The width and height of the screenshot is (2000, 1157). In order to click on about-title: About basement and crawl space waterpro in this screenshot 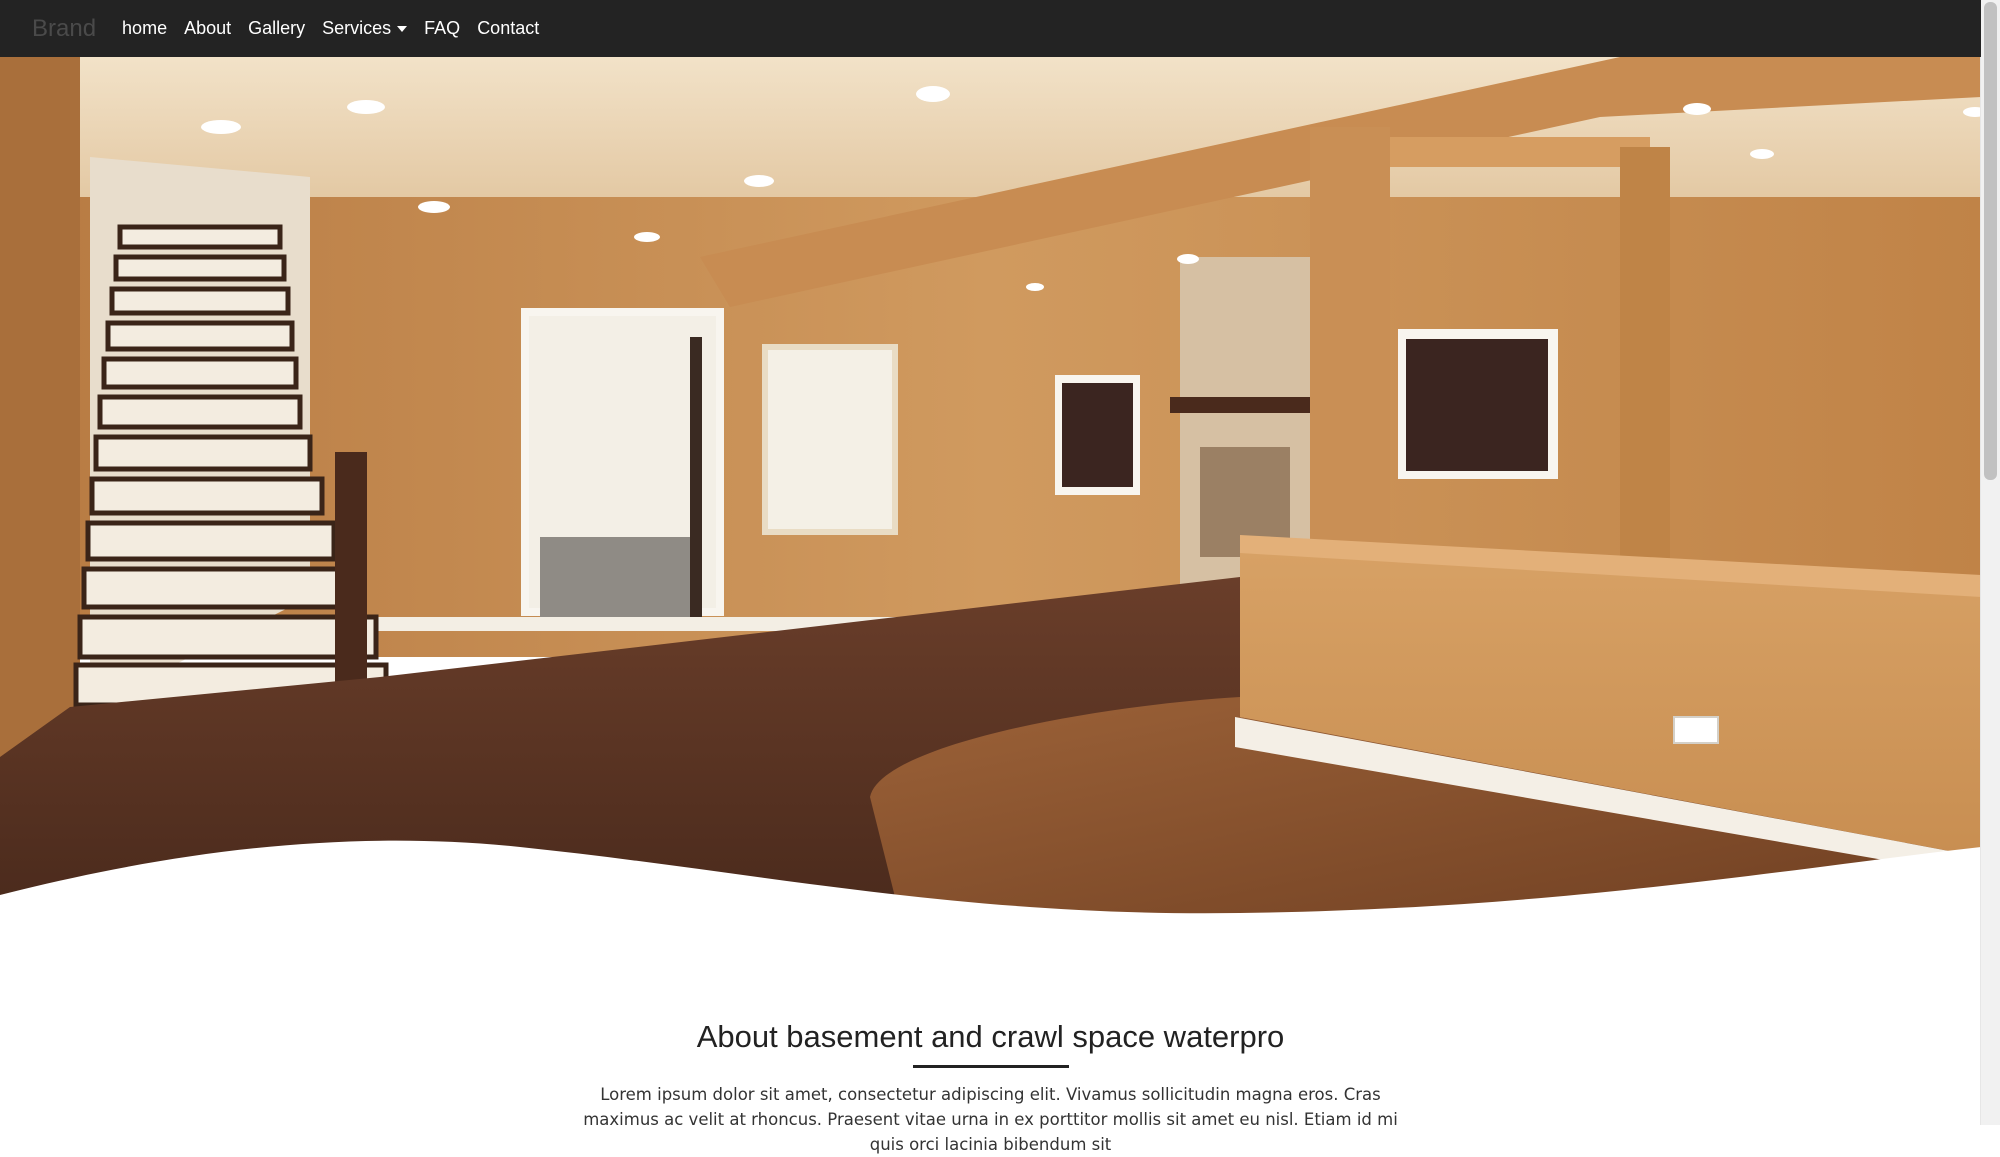, I will do `click(990, 1036)`.